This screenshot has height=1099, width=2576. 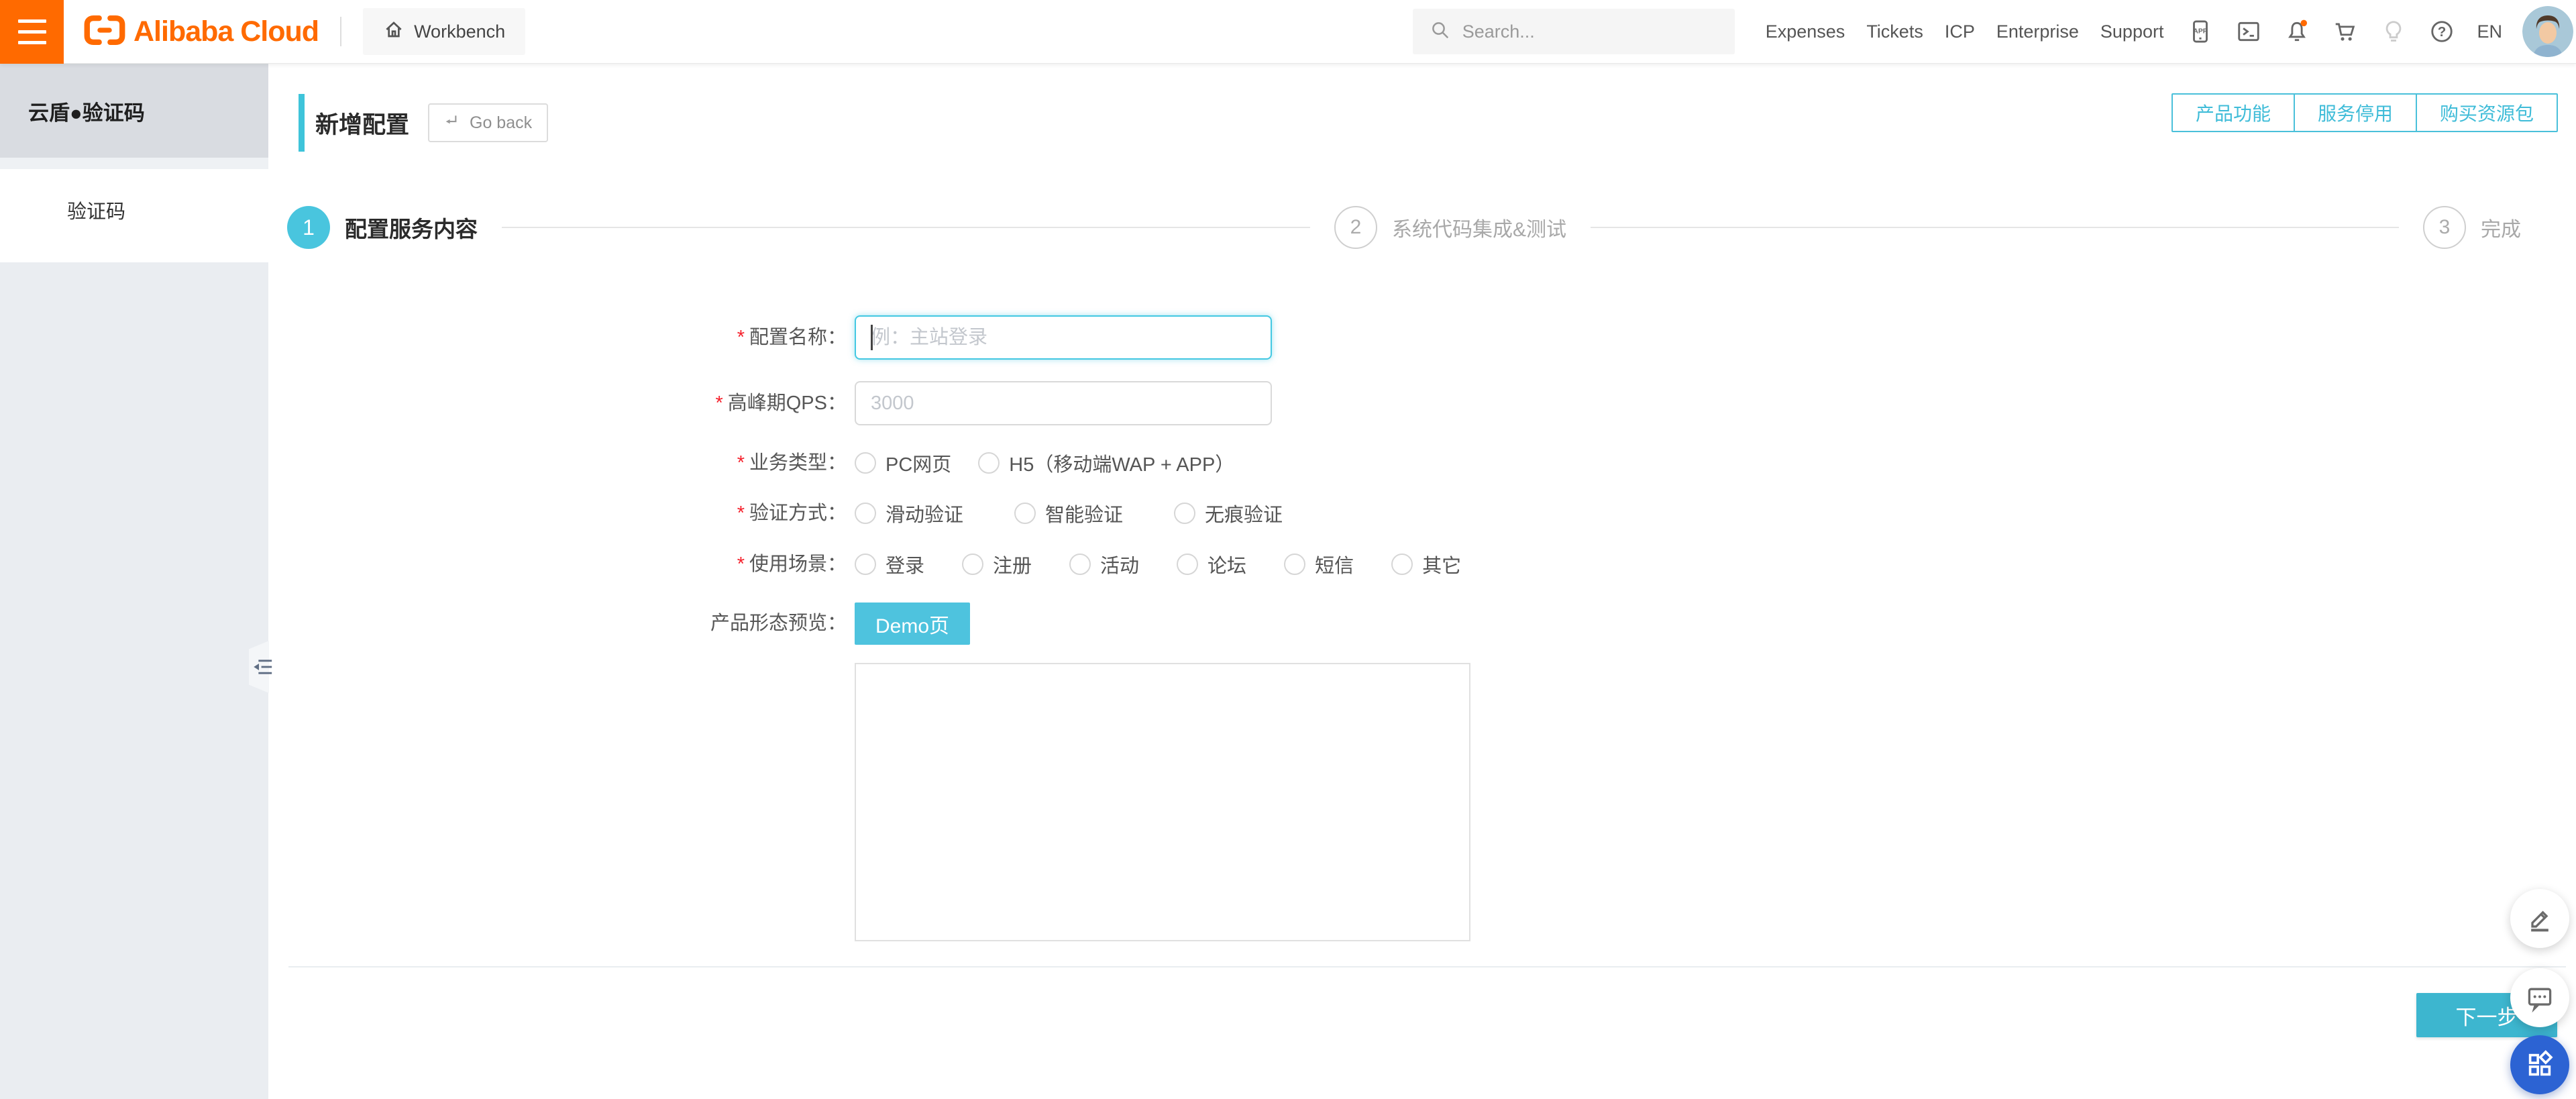 What do you see at coordinates (308, 227) in the screenshot?
I see `step-1-circle: 1` at bounding box center [308, 227].